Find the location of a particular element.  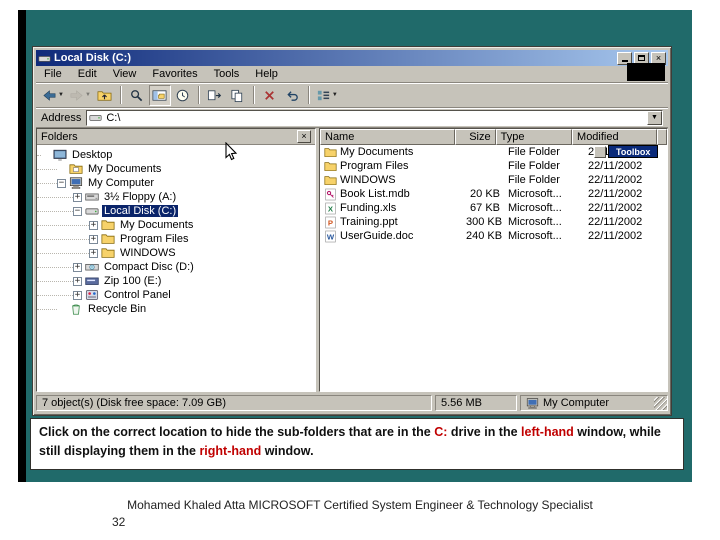

file-row-funding-xls: X Funding.xls 67 KB Microsoft... 22/11/2002 is located at coordinates (493, 208).